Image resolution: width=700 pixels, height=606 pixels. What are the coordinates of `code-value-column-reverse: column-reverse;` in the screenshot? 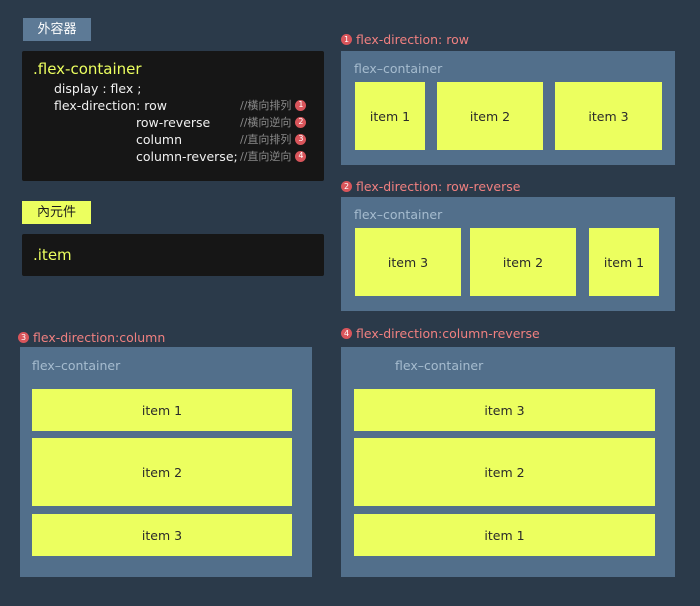 It's located at (187, 156).